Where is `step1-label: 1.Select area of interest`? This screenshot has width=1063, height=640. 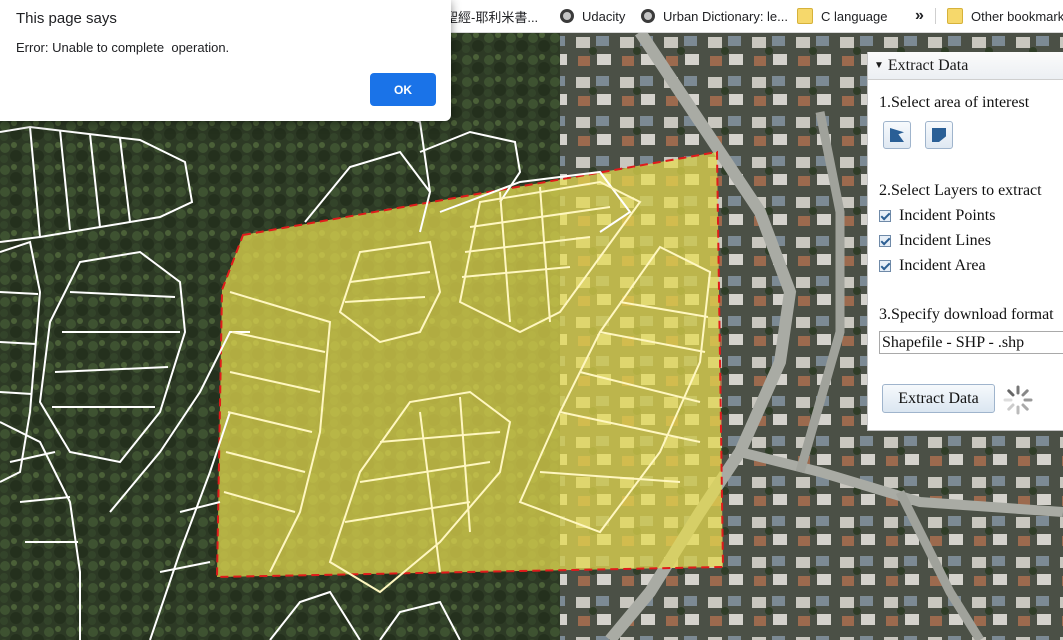 step1-label: 1.Select area of interest is located at coordinates (954, 102).